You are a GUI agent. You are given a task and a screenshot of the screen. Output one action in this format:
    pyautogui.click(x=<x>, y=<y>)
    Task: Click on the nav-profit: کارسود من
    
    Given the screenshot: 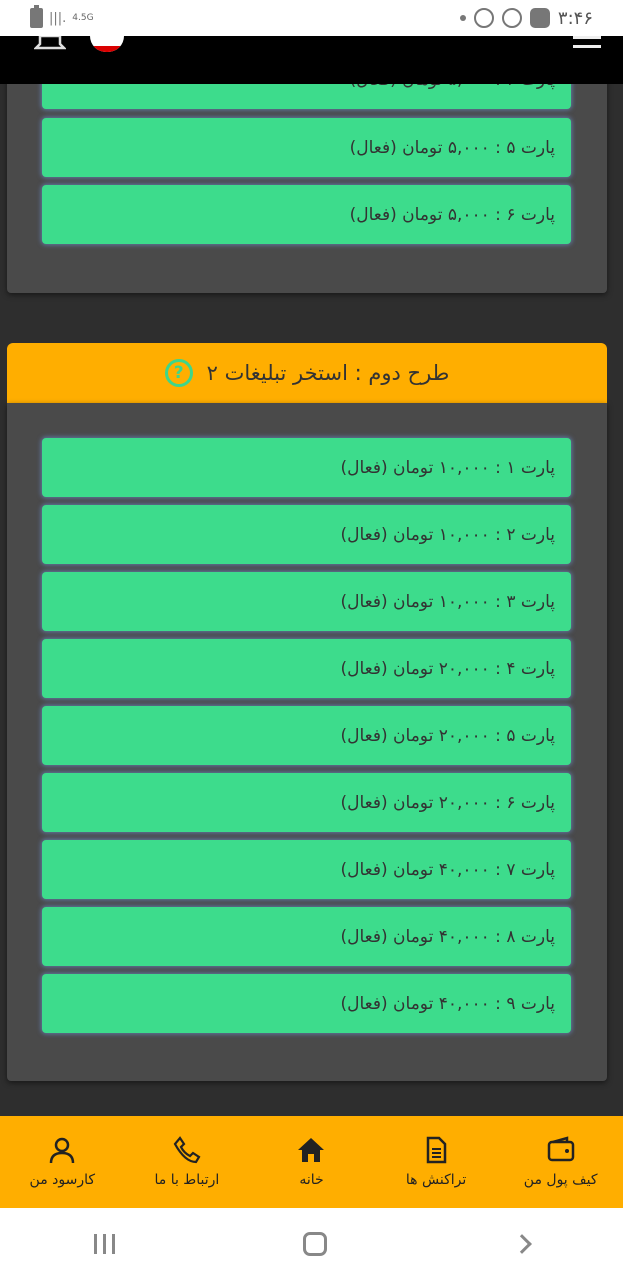 What is the action you would take?
    pyautogui.click(x=62, y=1162)
    